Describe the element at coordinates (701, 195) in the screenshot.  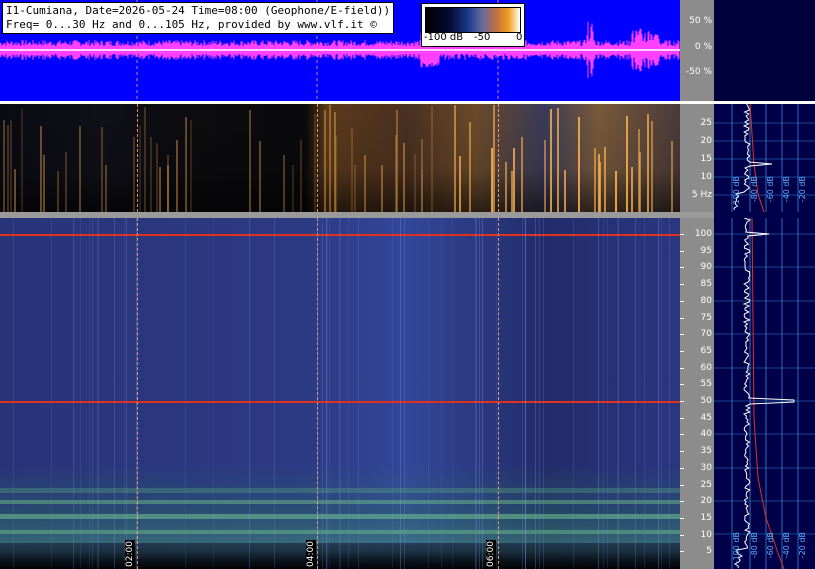
I see `freq-axis-label: 5 Hz` at that location.